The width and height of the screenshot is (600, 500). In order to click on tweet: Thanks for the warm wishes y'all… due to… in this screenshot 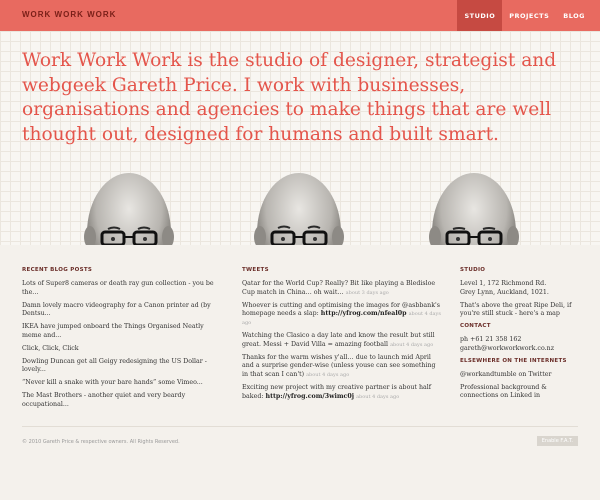, I will do `click(342, 367)`.